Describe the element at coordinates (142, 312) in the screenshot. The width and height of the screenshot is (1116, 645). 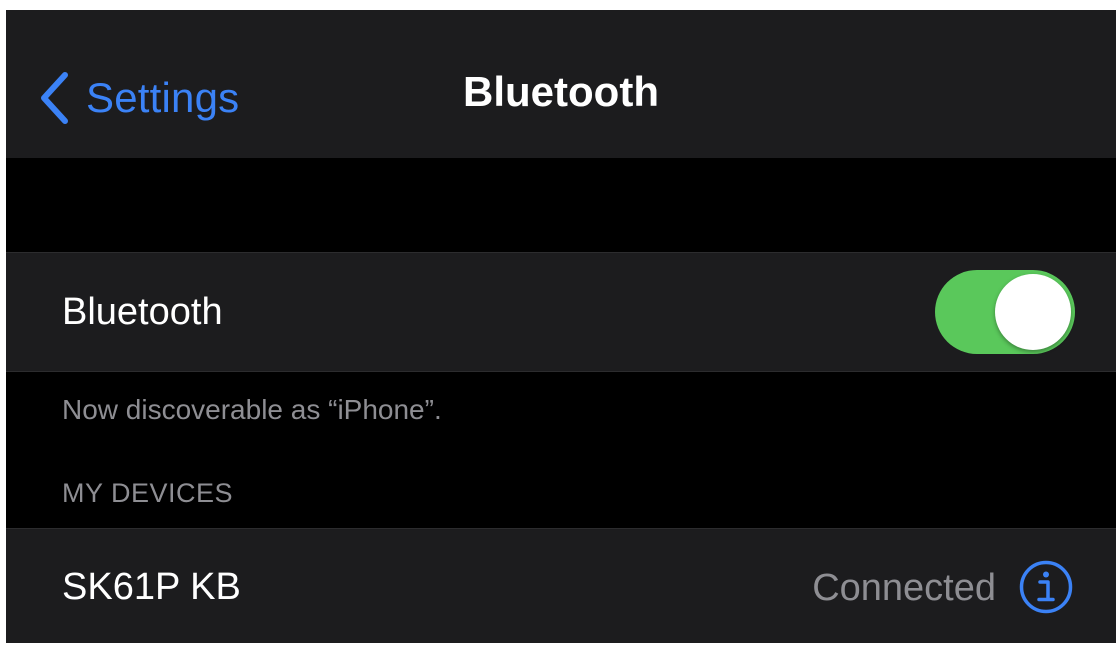
I see `bluetooth-toggle-label: Bluetooth` at that location.